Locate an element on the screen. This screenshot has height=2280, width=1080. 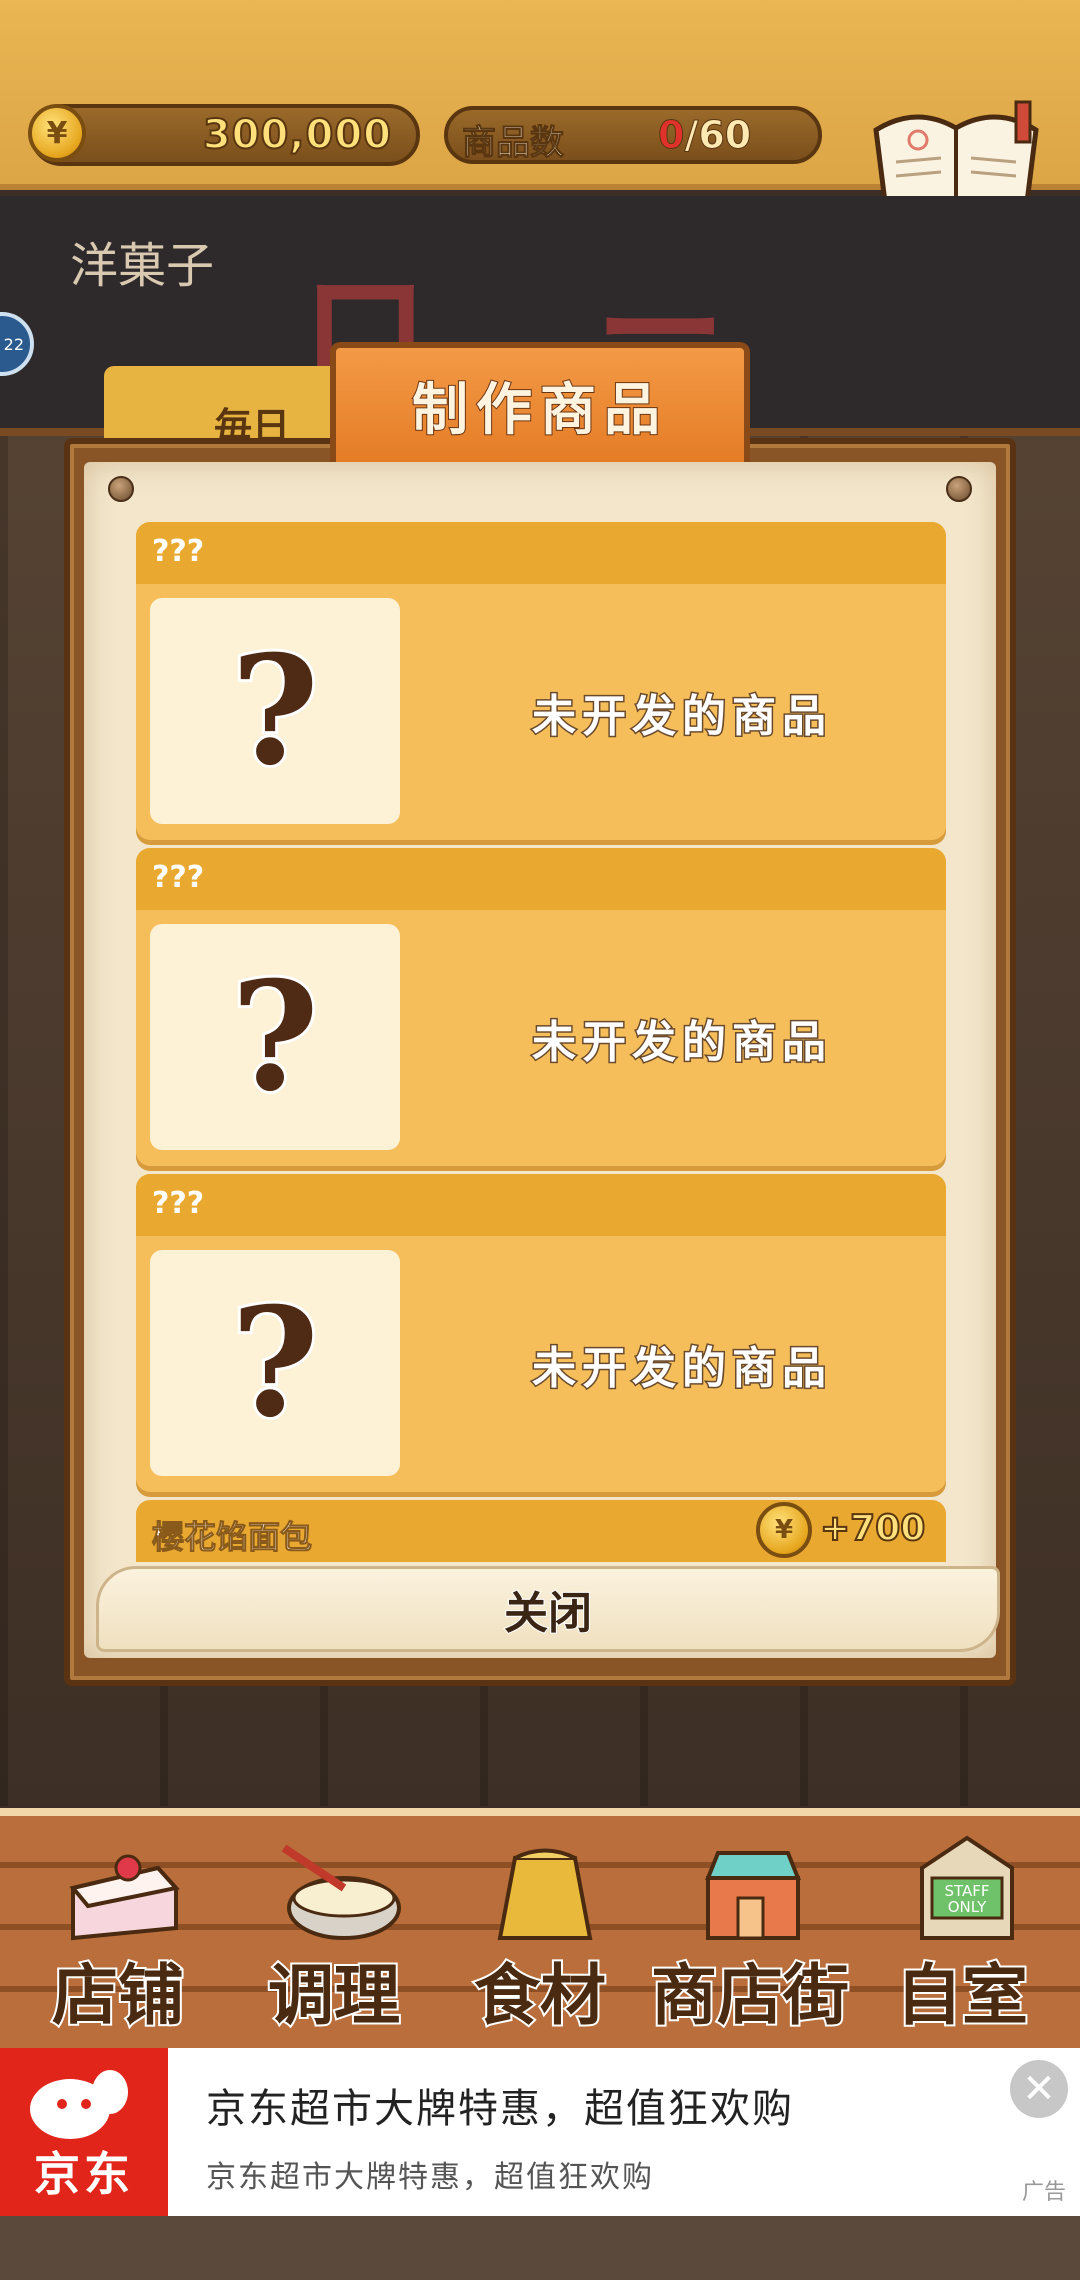
product-price: +700 is located at coordinates (872, 1528).